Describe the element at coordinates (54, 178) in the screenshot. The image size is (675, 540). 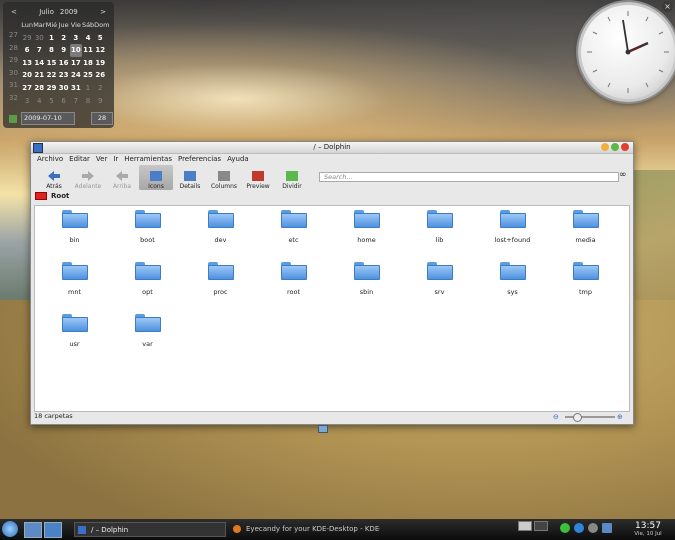
I see `toolbar-button-atrás: Atrás` at that location.